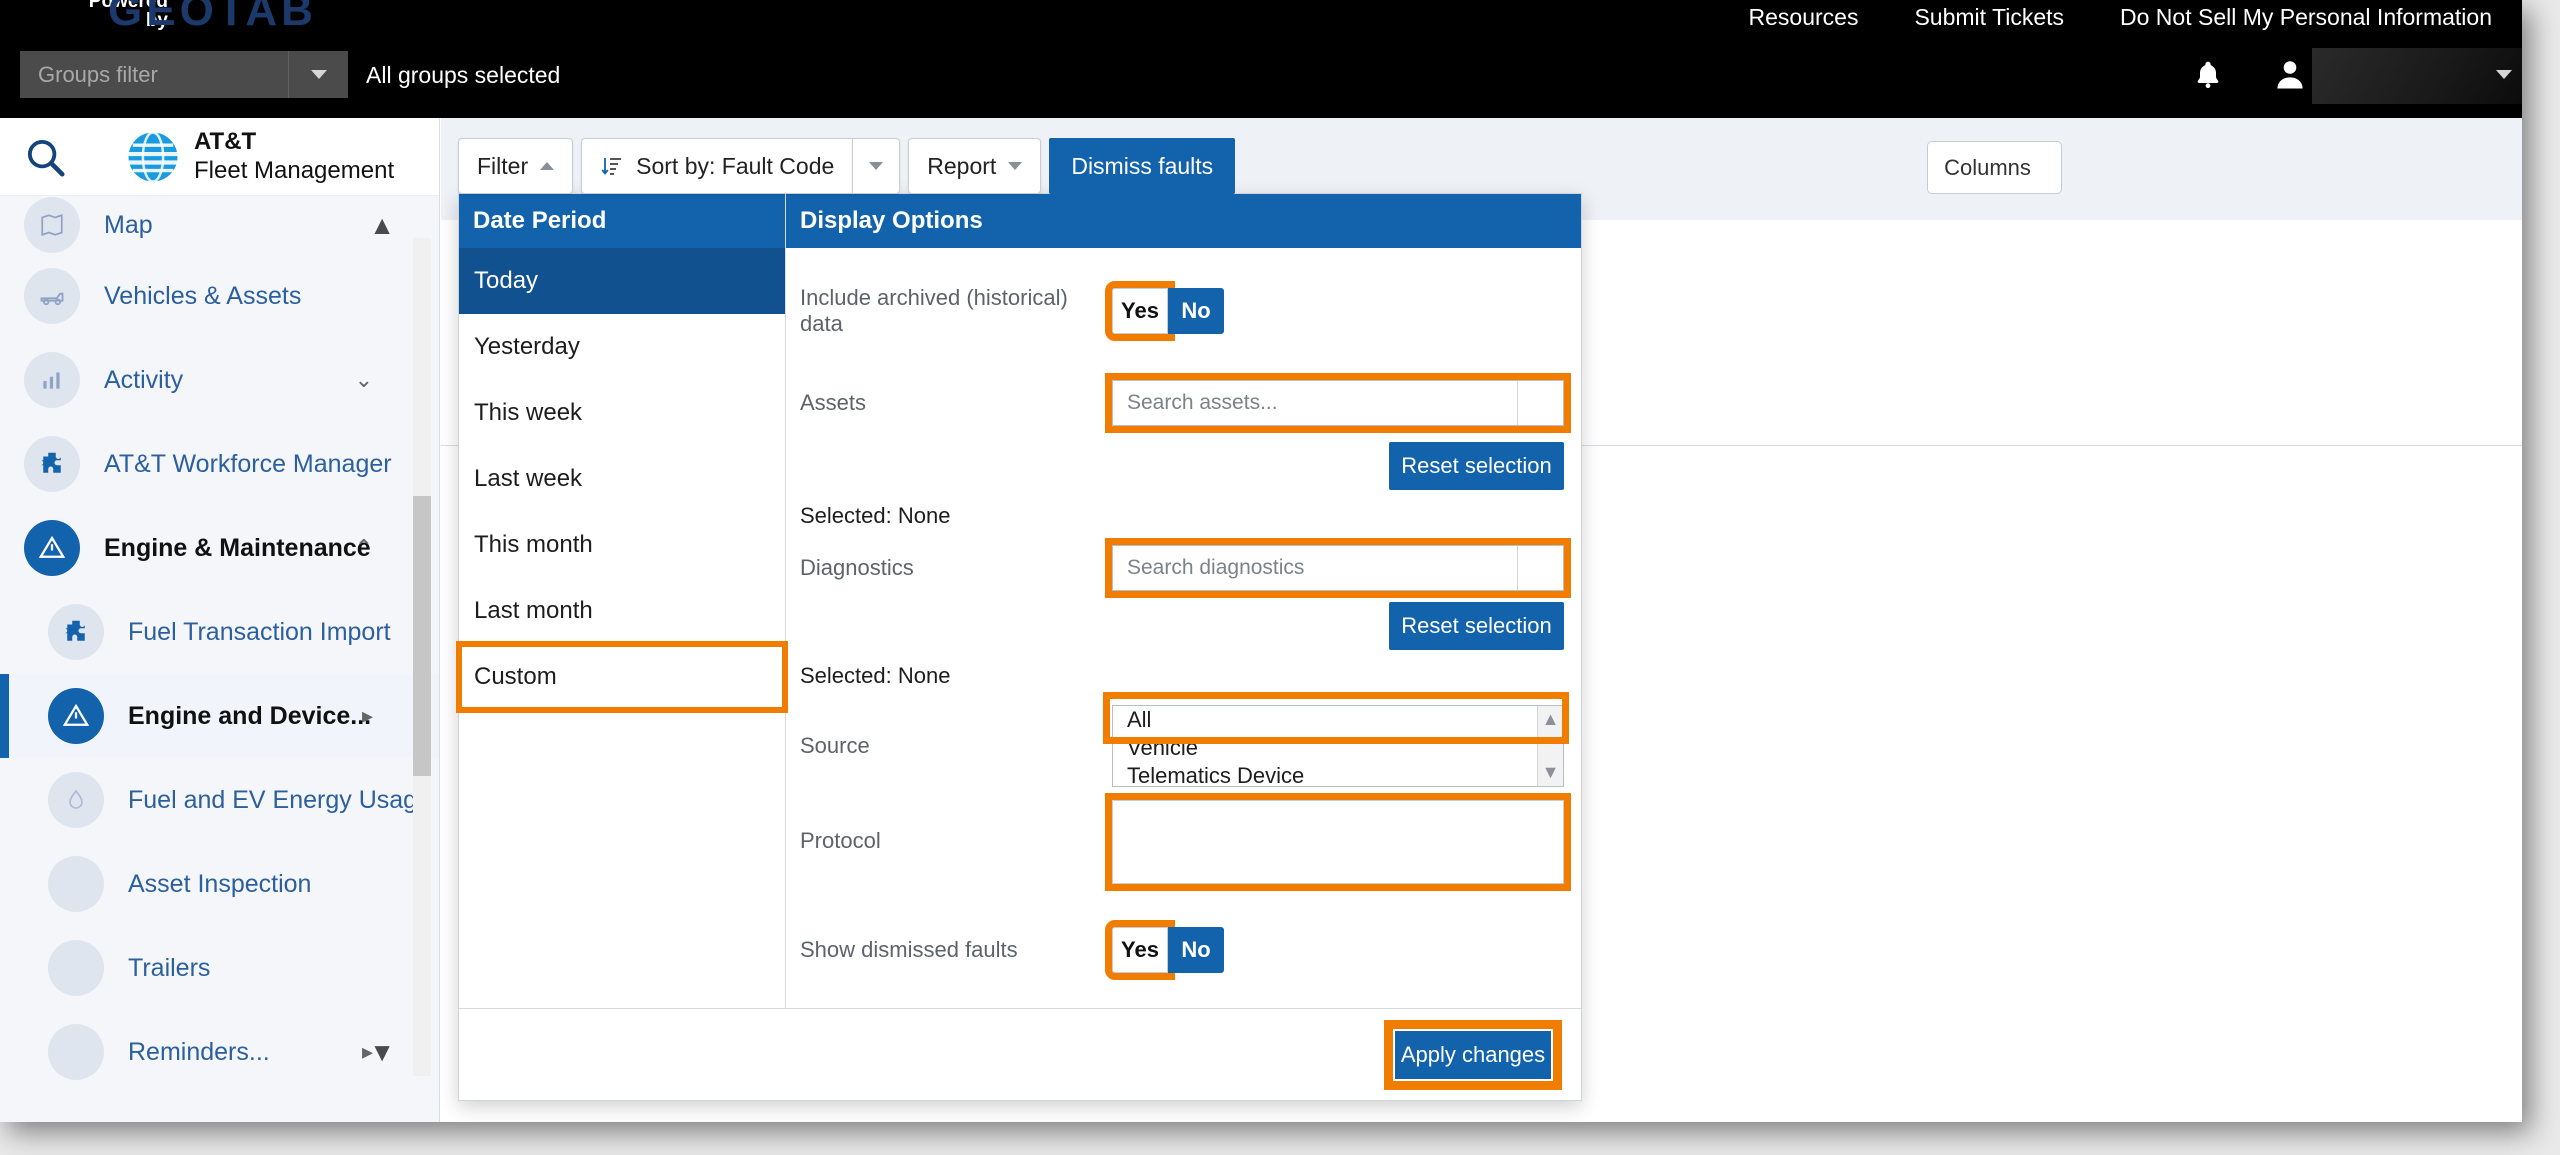 Image resolution: width=2560 pixels, height=1155 pixels. What do you see at coordinates (463, 75) in the screenshot?
I see `groups-selected-label: All groups selected` at bounding box center [463, 75].